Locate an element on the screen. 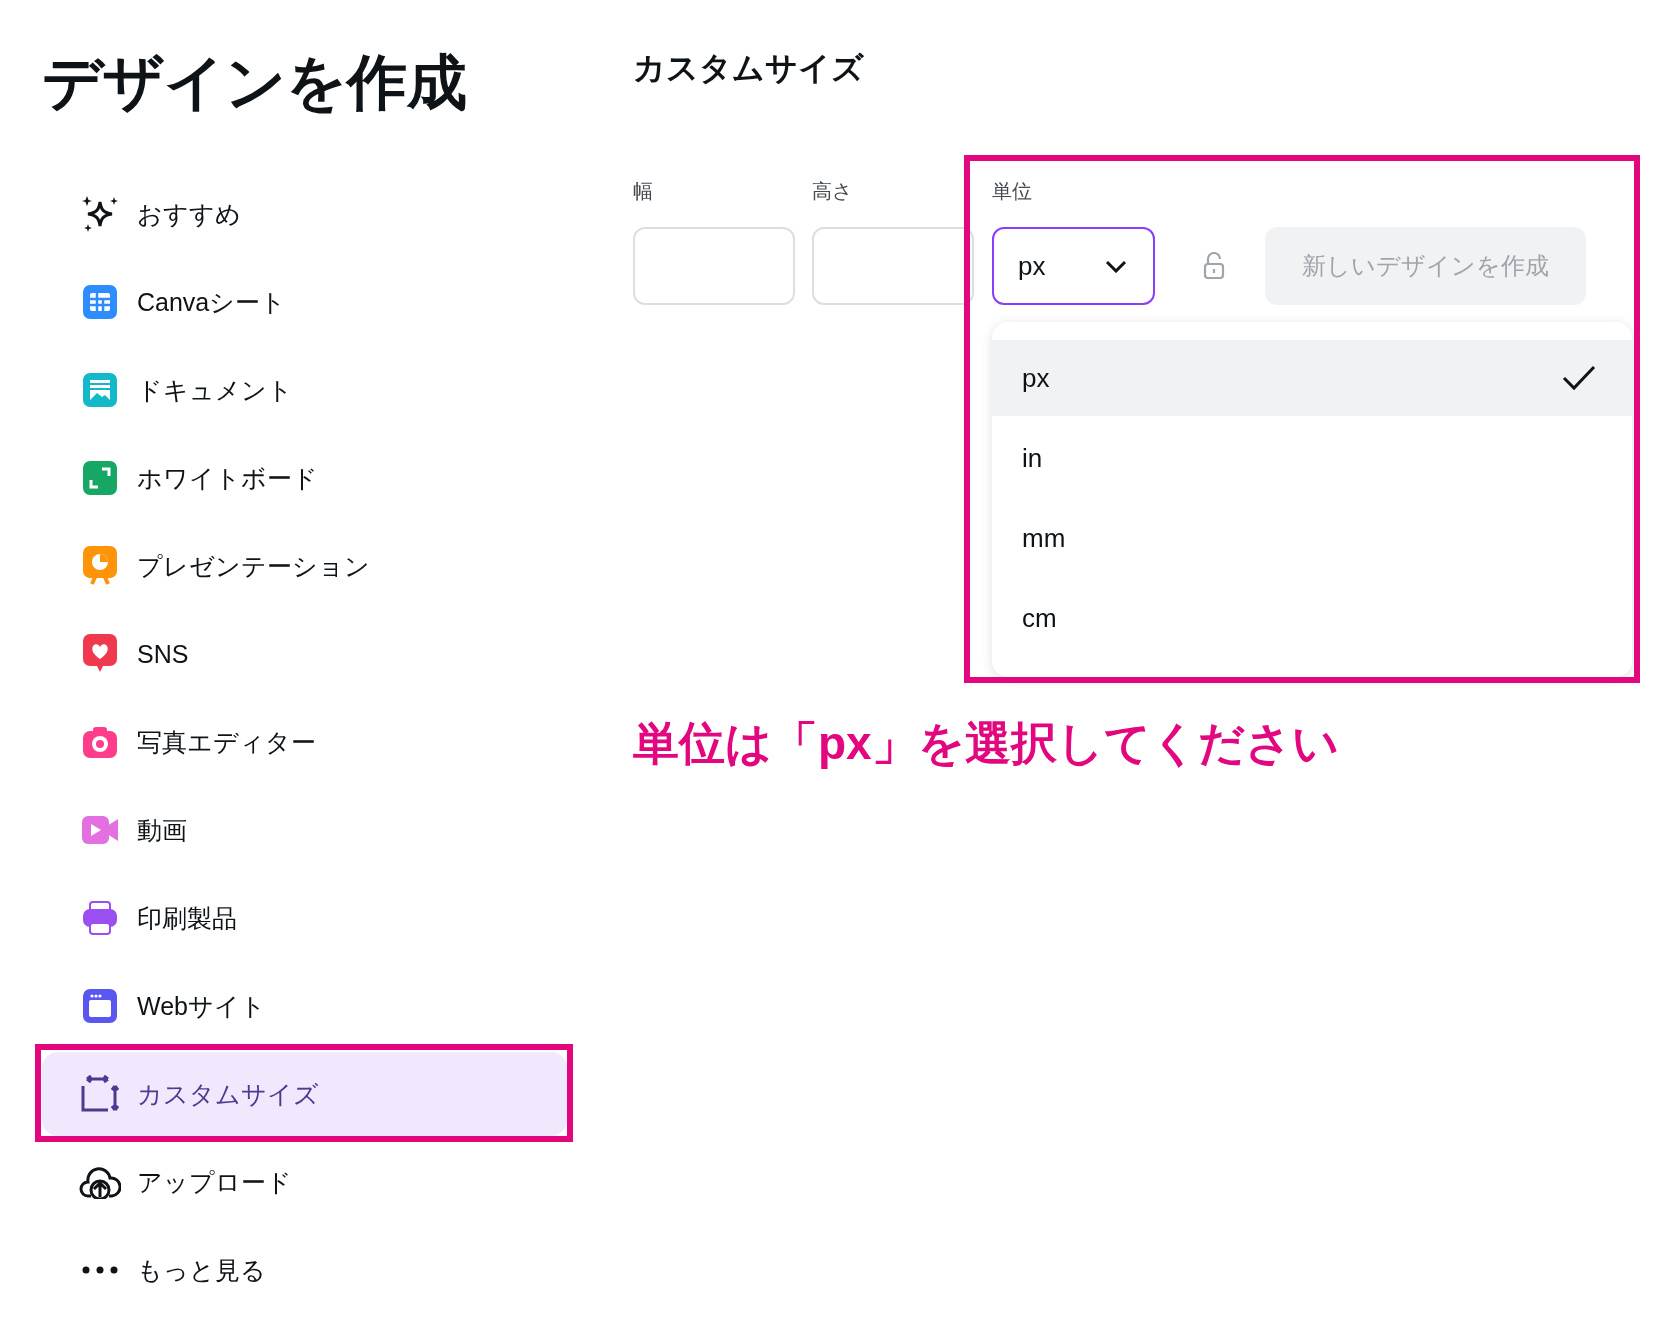  sidebar-item: 動画 is located at coordinates (304, 830).